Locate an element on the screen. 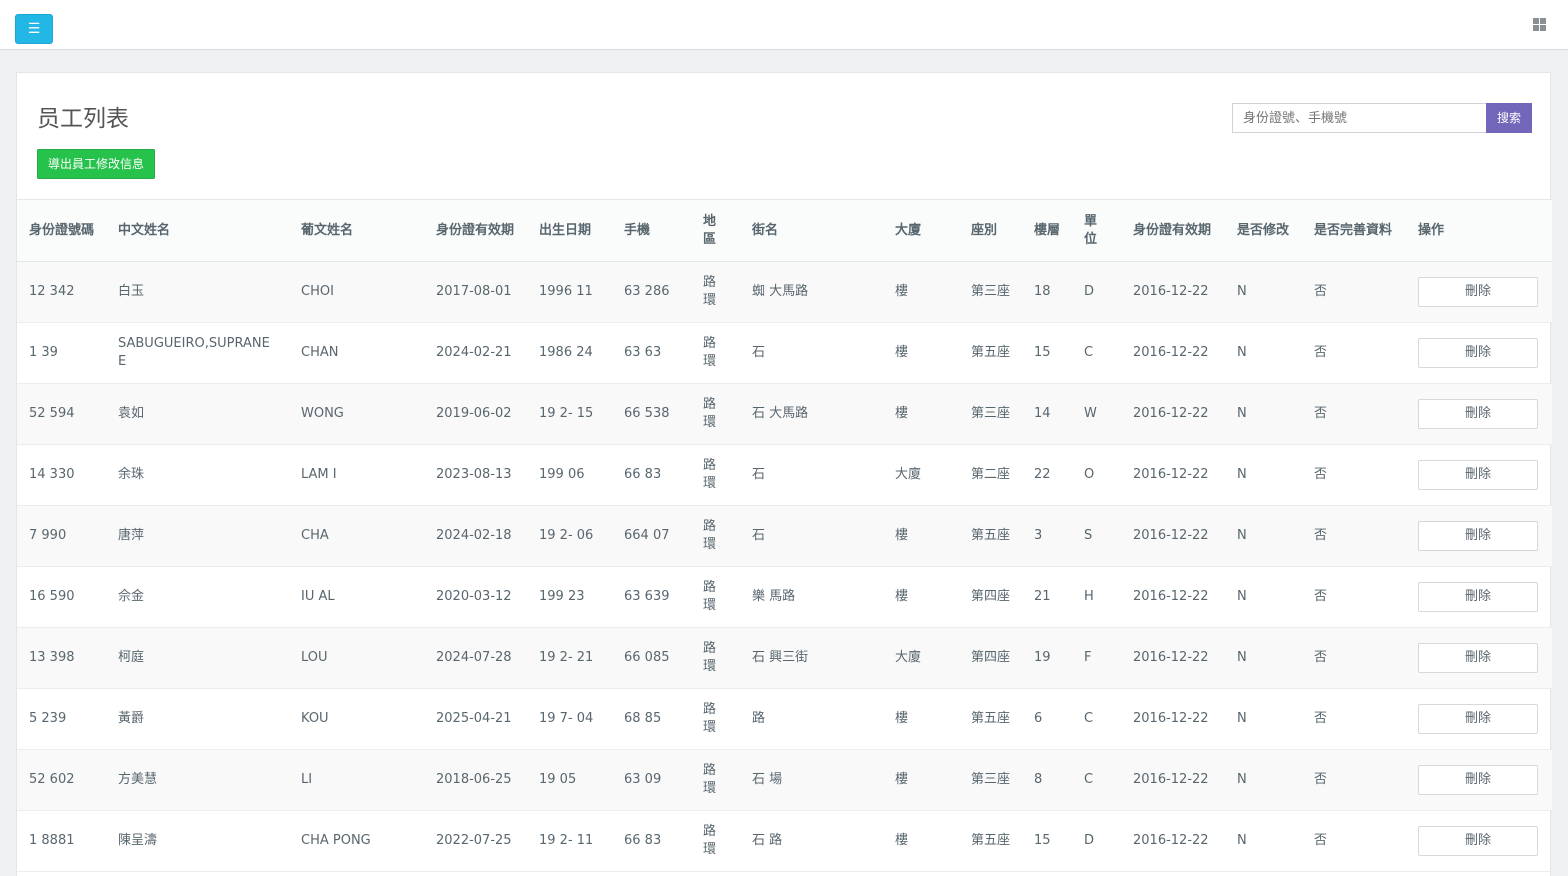 The width and height of the screenshot is (1568, 876). column-header: 操作 is located at coordinates (1479, 230).